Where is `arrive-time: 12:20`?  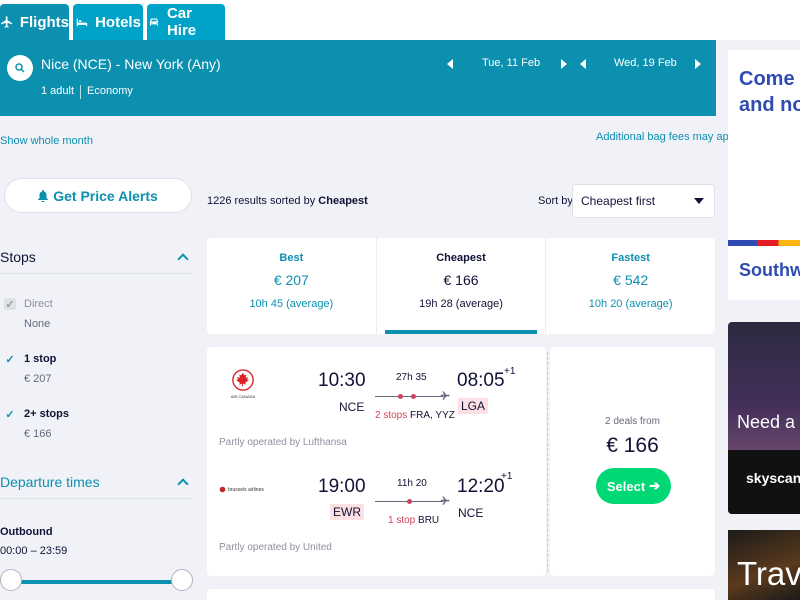 arrive-time: 12:20 is located at coordinates (481, 486).